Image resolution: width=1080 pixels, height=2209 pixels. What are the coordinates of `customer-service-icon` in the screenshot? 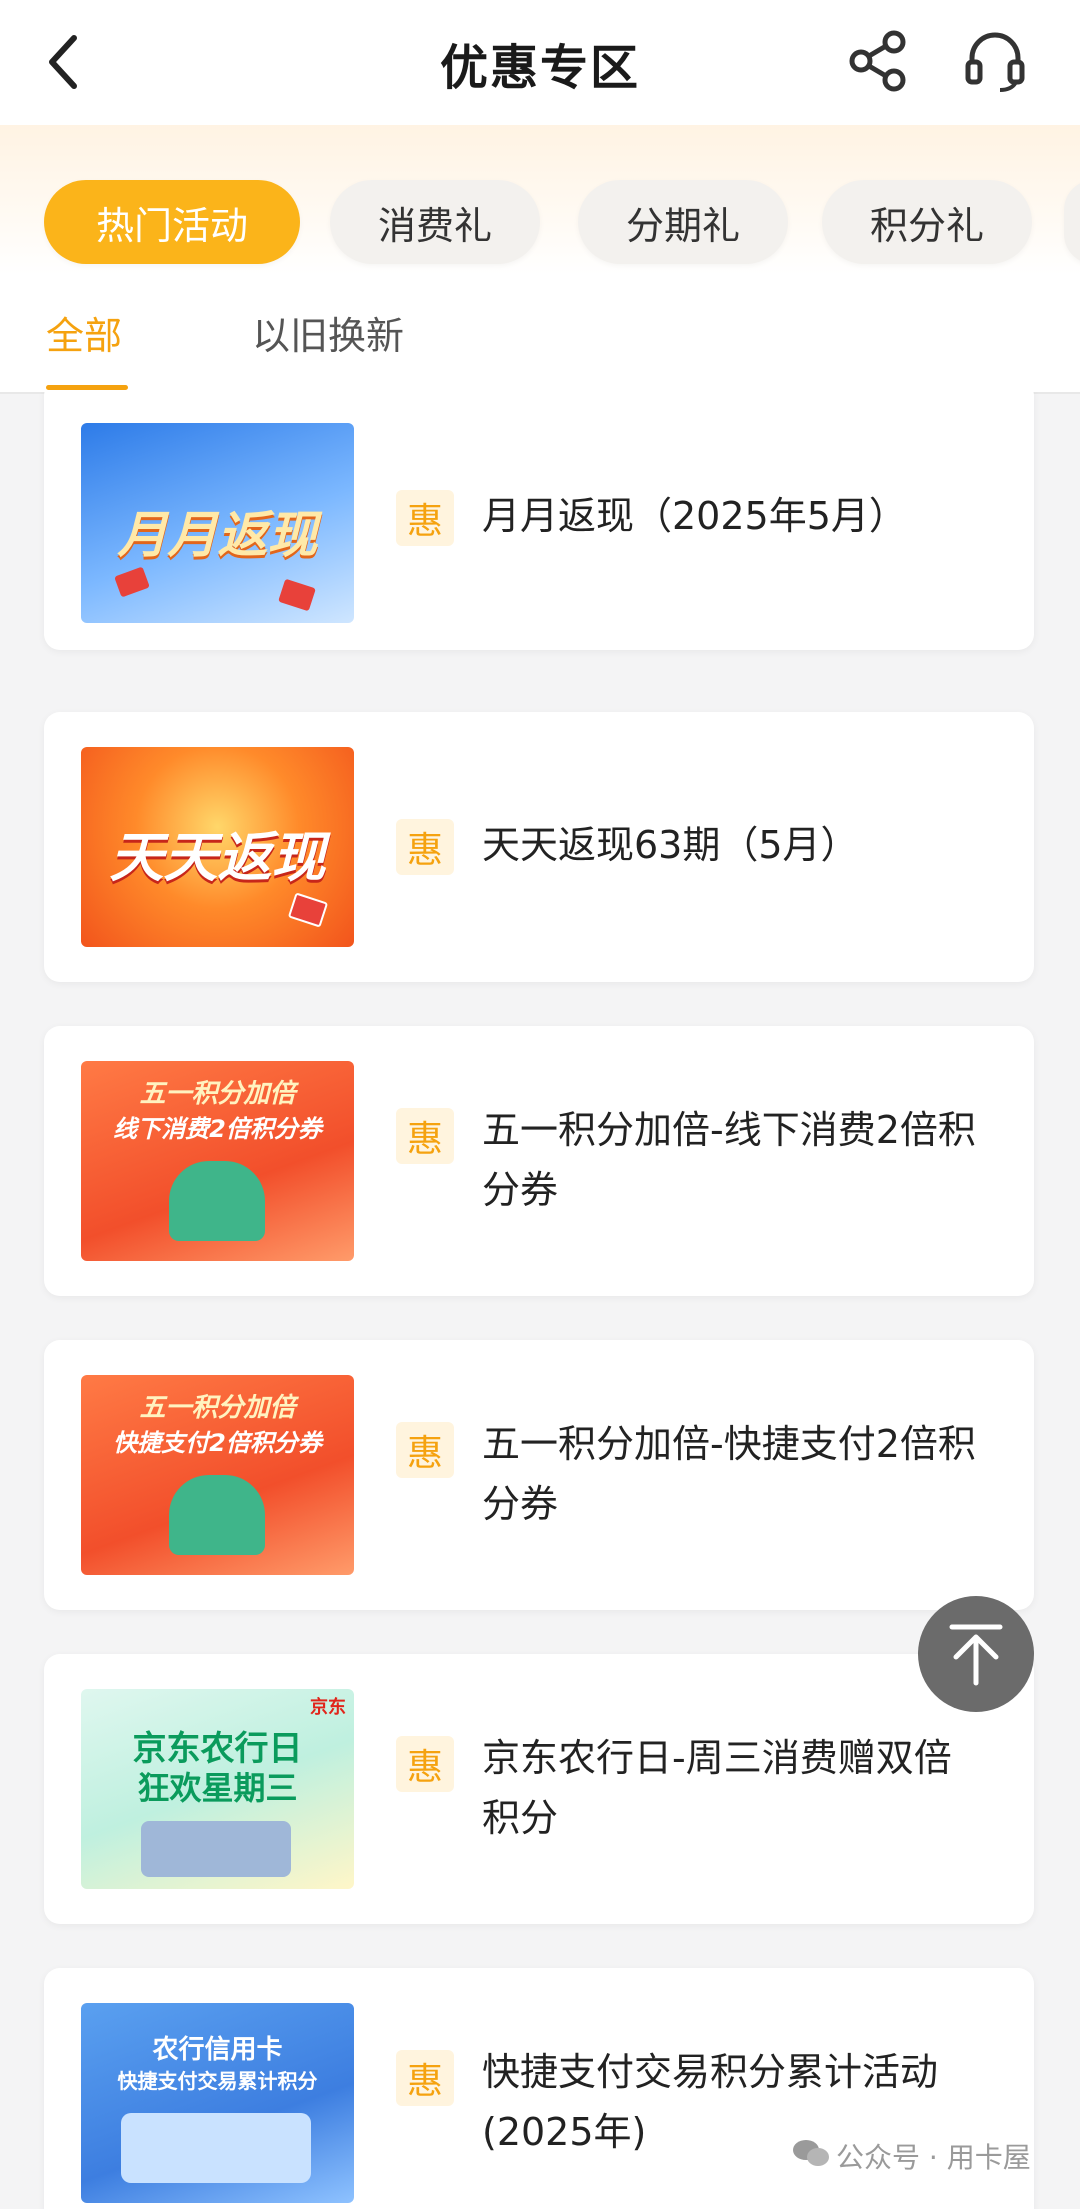 It's located at (995, 61).